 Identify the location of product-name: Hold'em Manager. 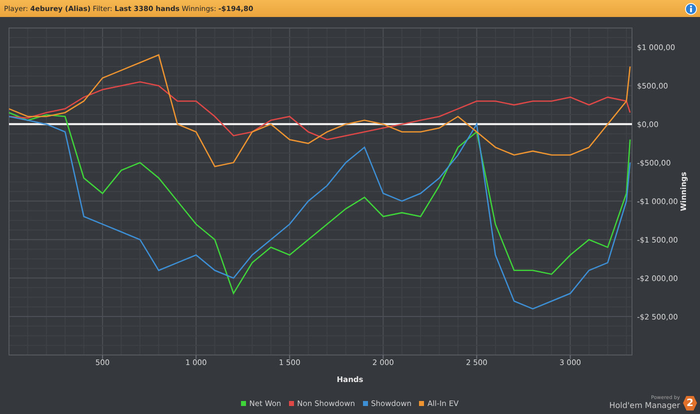
(644, 406).